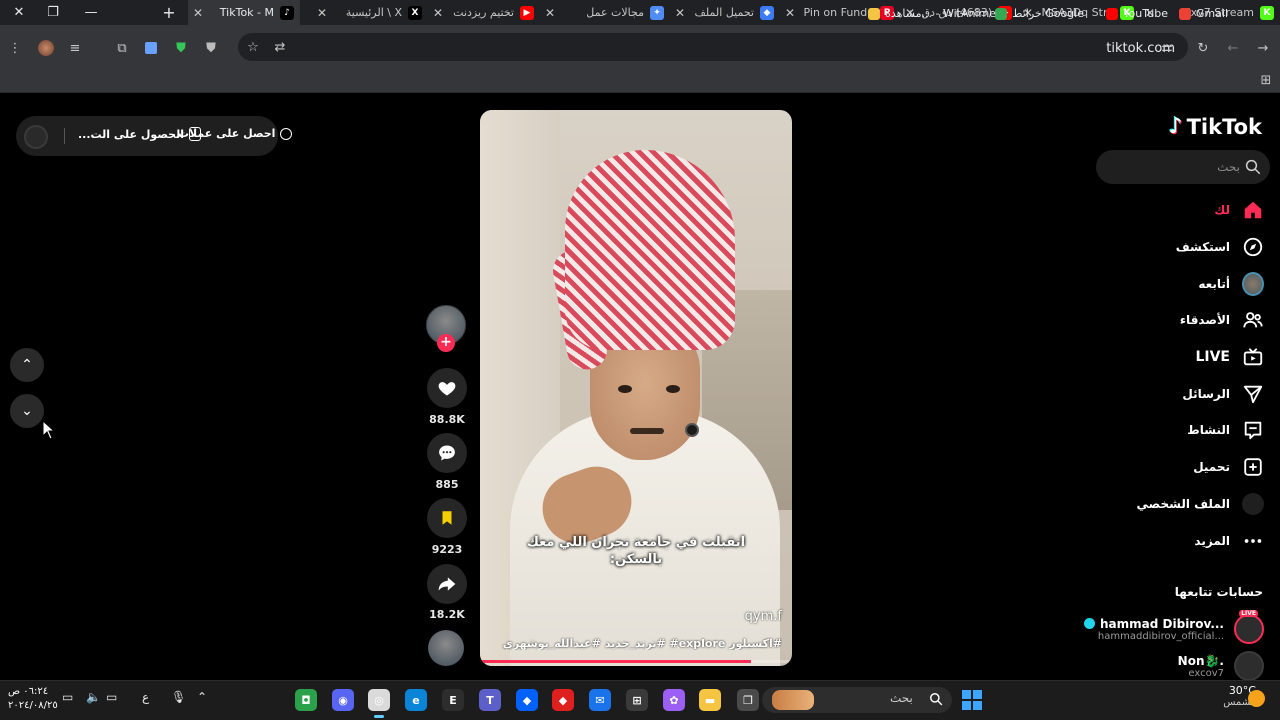 This screenshot has height=720, width=1280. I want to click on adblock-icon: ⛊, so click(211, 48).